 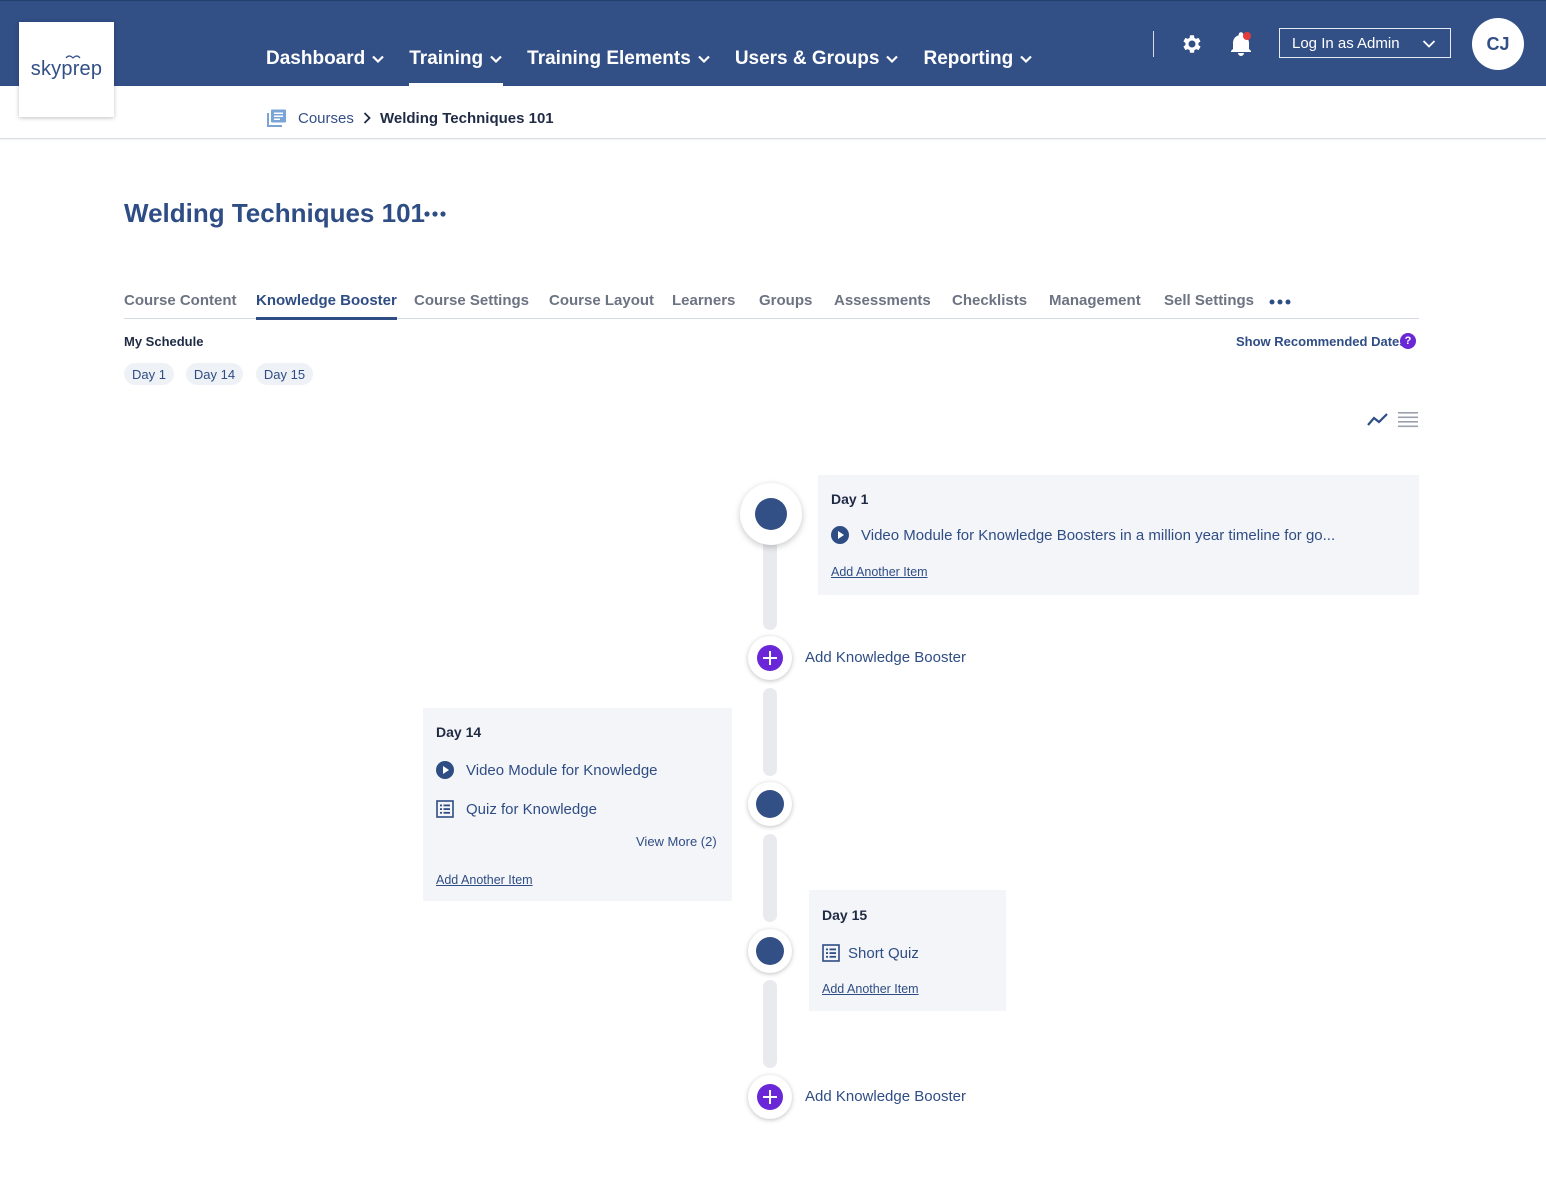 What do you see at coordinates (467, 118) in the screenshot?
I see `breadcrumb-current: Welding Techniques 101` at bounding box center [467, 118].